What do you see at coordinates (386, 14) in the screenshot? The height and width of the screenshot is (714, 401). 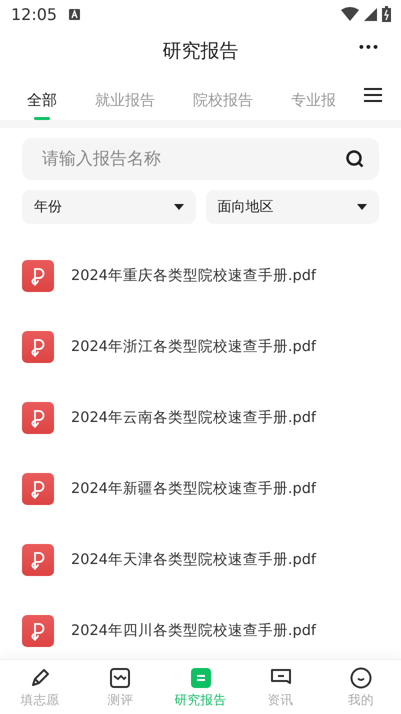 I see `battery-icon` at bounding box center [386, 14].